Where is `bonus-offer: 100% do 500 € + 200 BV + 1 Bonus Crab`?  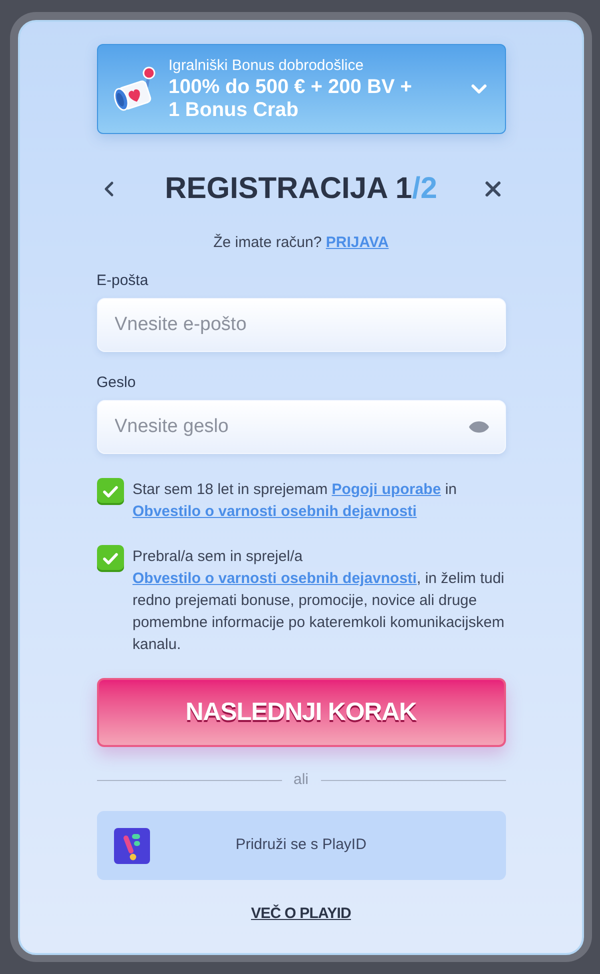 bonus-offer: 100% do 500 € + 200 BV + 1 Bonus Crab is located at coordinates (290, 99).